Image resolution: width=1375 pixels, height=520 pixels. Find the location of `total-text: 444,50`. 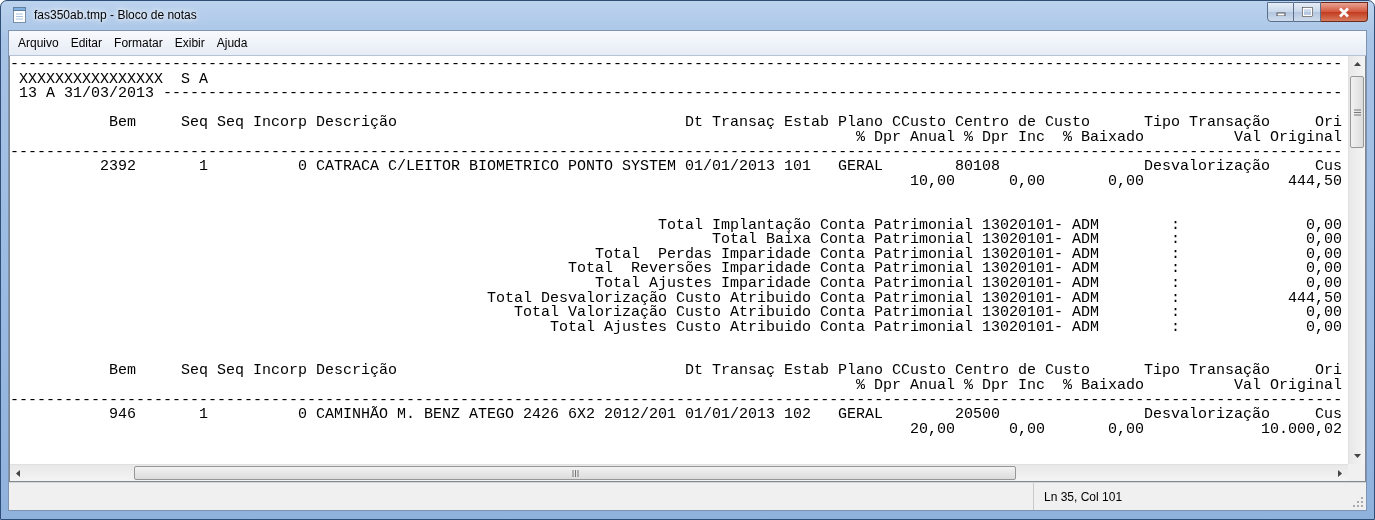

total-text: 444,50 is located at coordinates (1315, 299).